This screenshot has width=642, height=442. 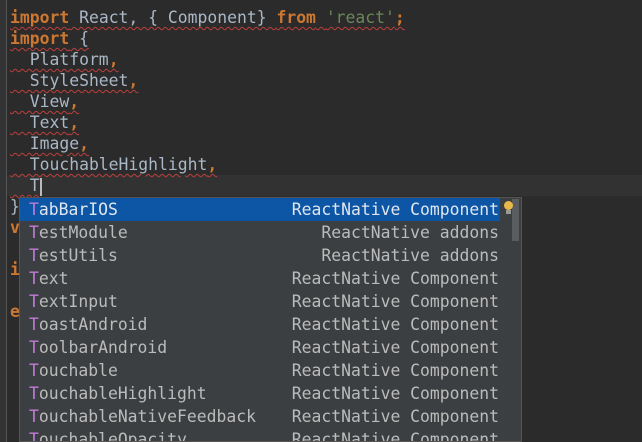 I want to click on completion-item: TouchableOpacity ReactNative Component, so click(x=260, y=435).